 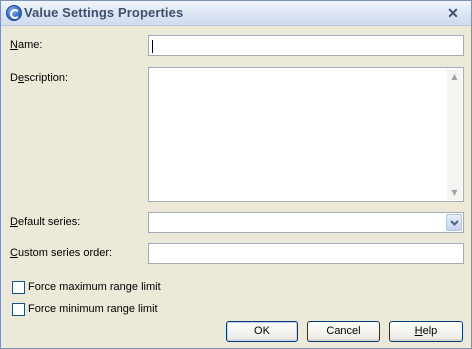 I want to click on chevron-down-icon, so click(x=454, y=223).